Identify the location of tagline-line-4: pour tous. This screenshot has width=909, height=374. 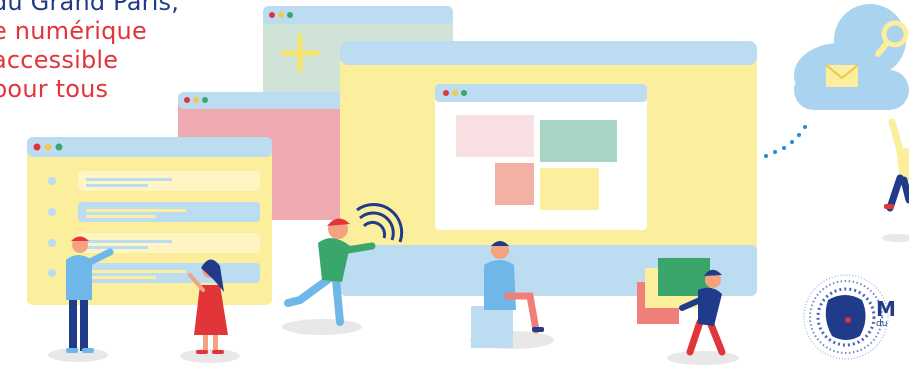
(54, 89).